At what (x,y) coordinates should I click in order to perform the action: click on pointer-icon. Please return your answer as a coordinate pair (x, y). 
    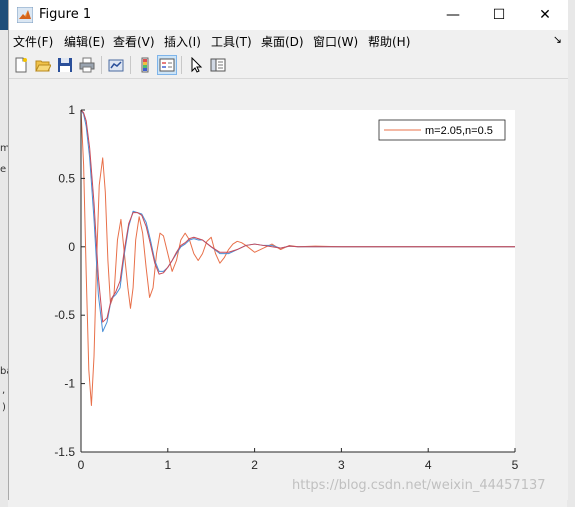
    Looking at the image, I should click on (197, 65).